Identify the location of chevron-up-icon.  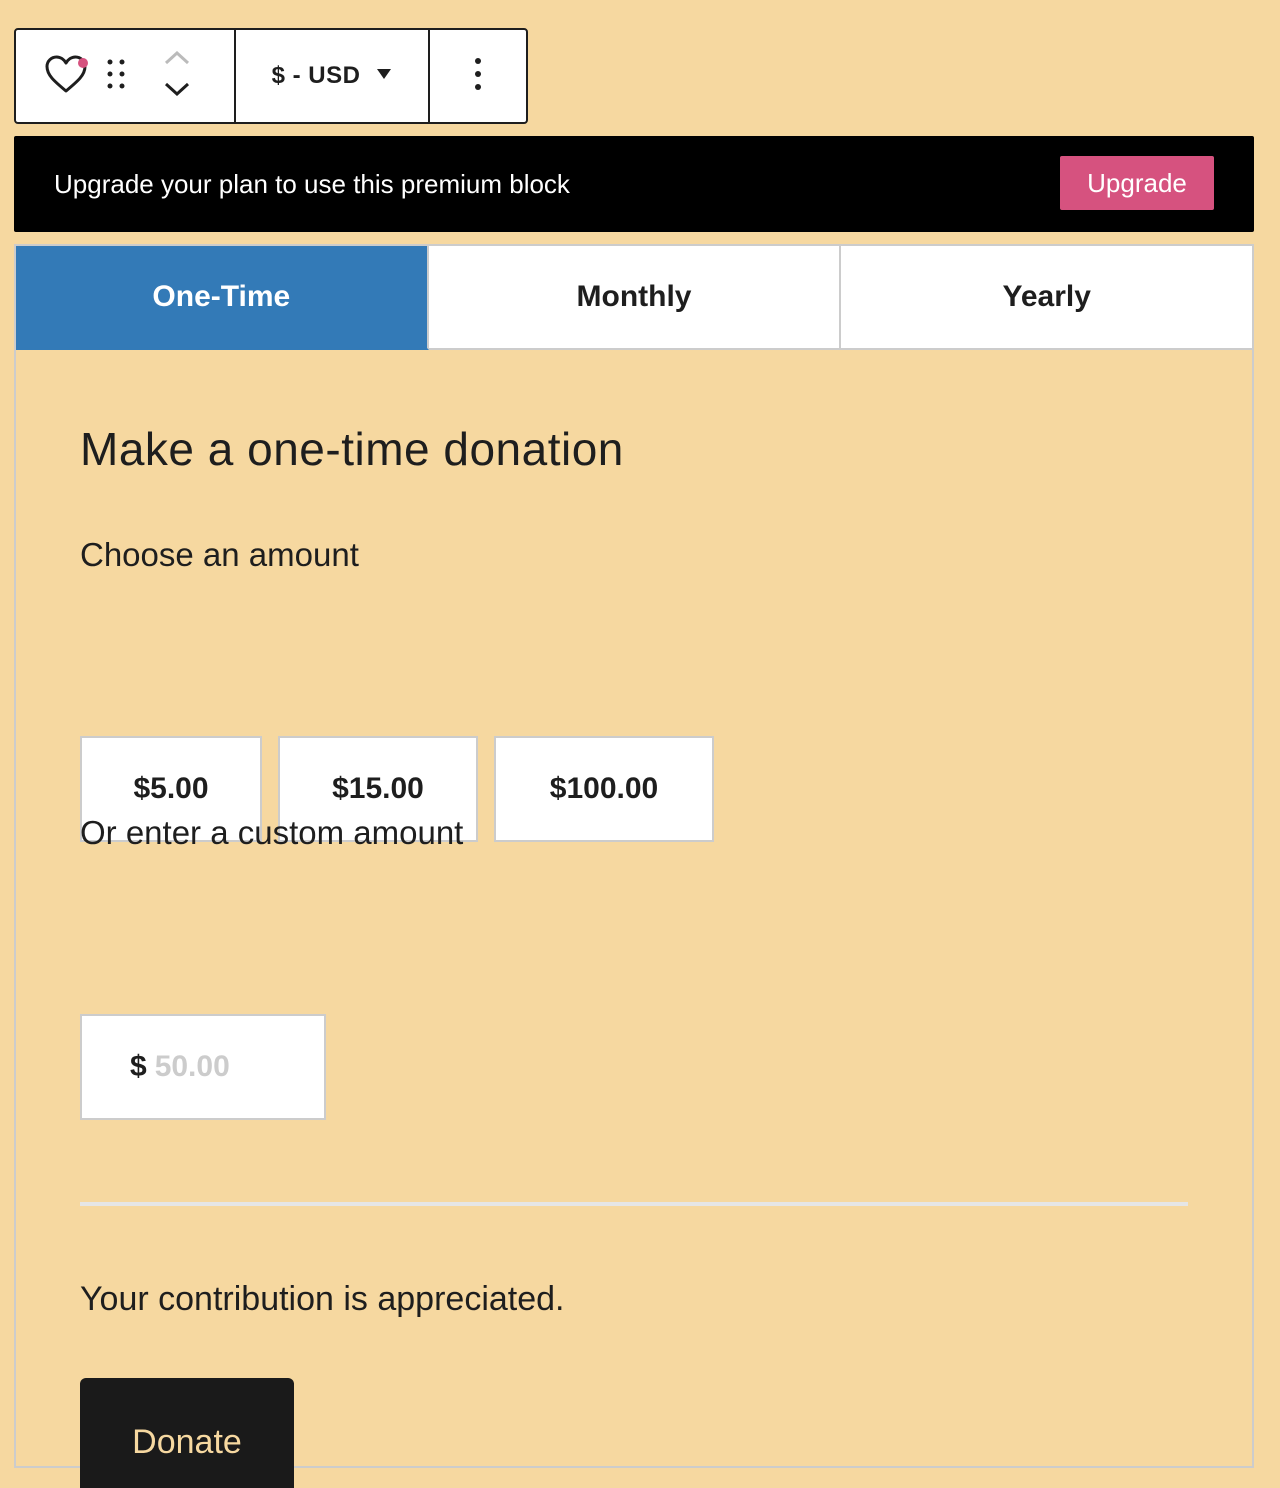
(177, 60).